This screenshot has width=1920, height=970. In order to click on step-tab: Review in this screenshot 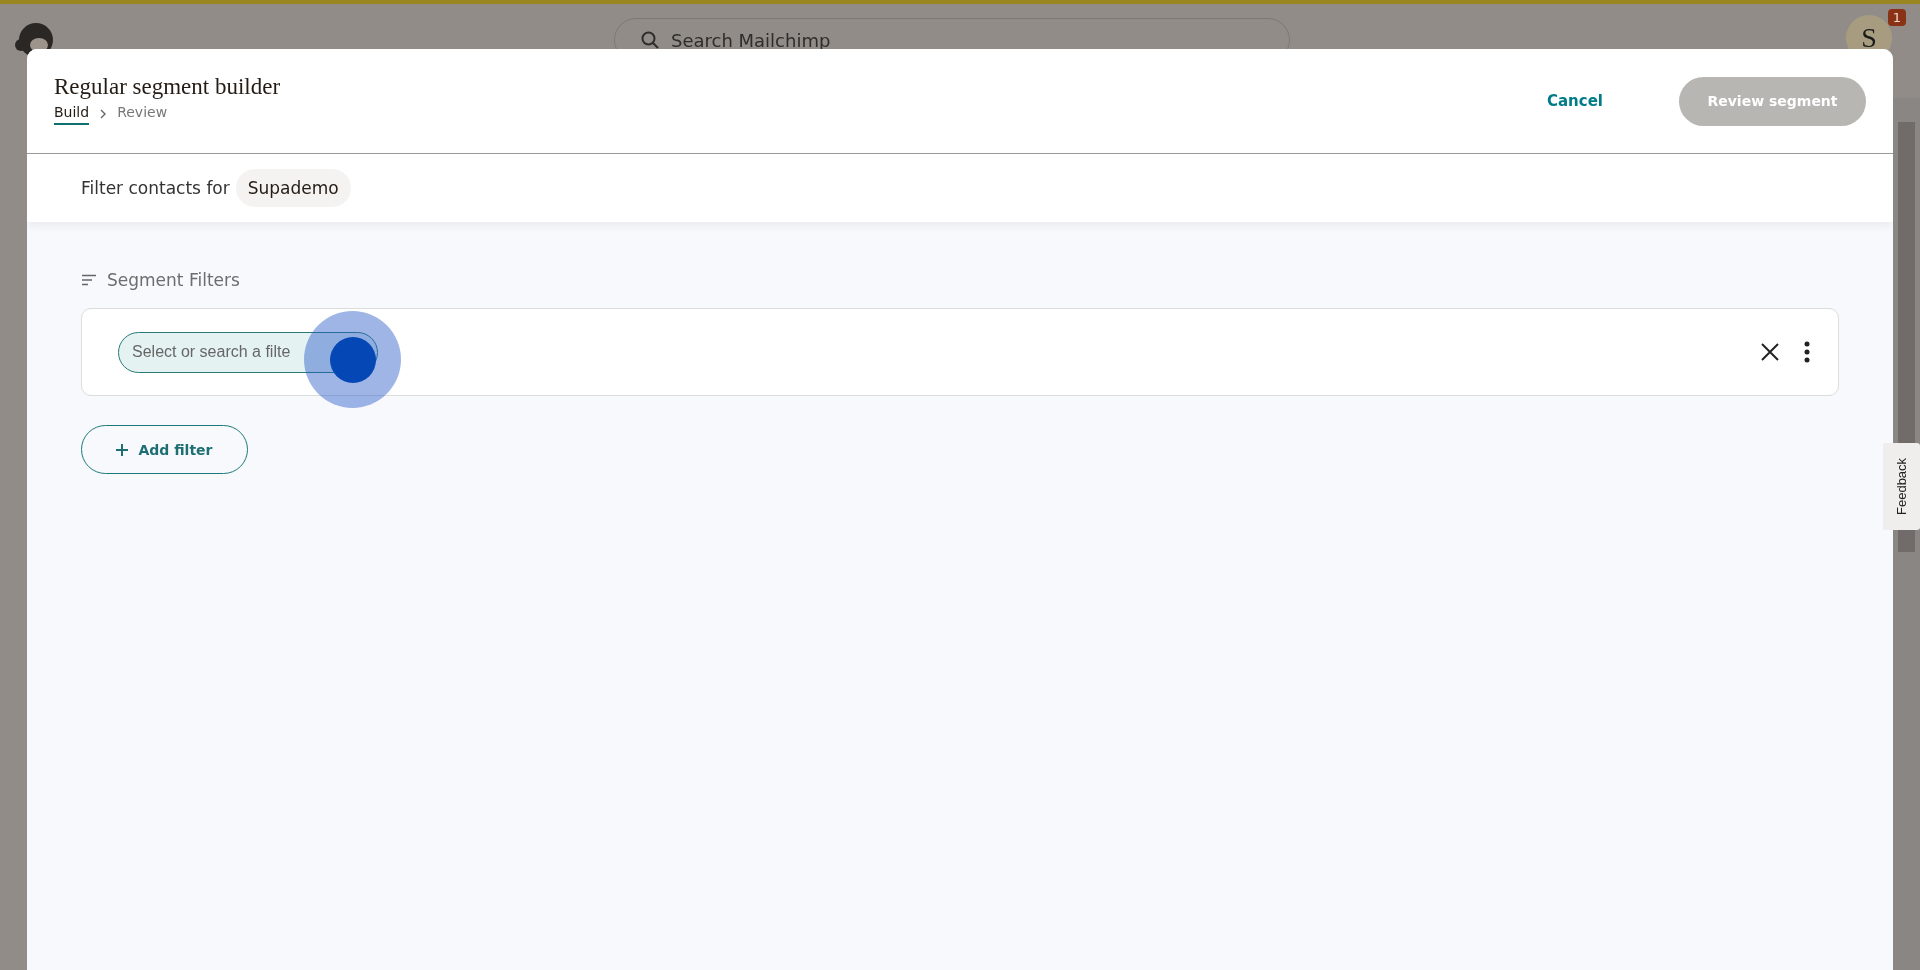, I will do `click(142, 114)`.